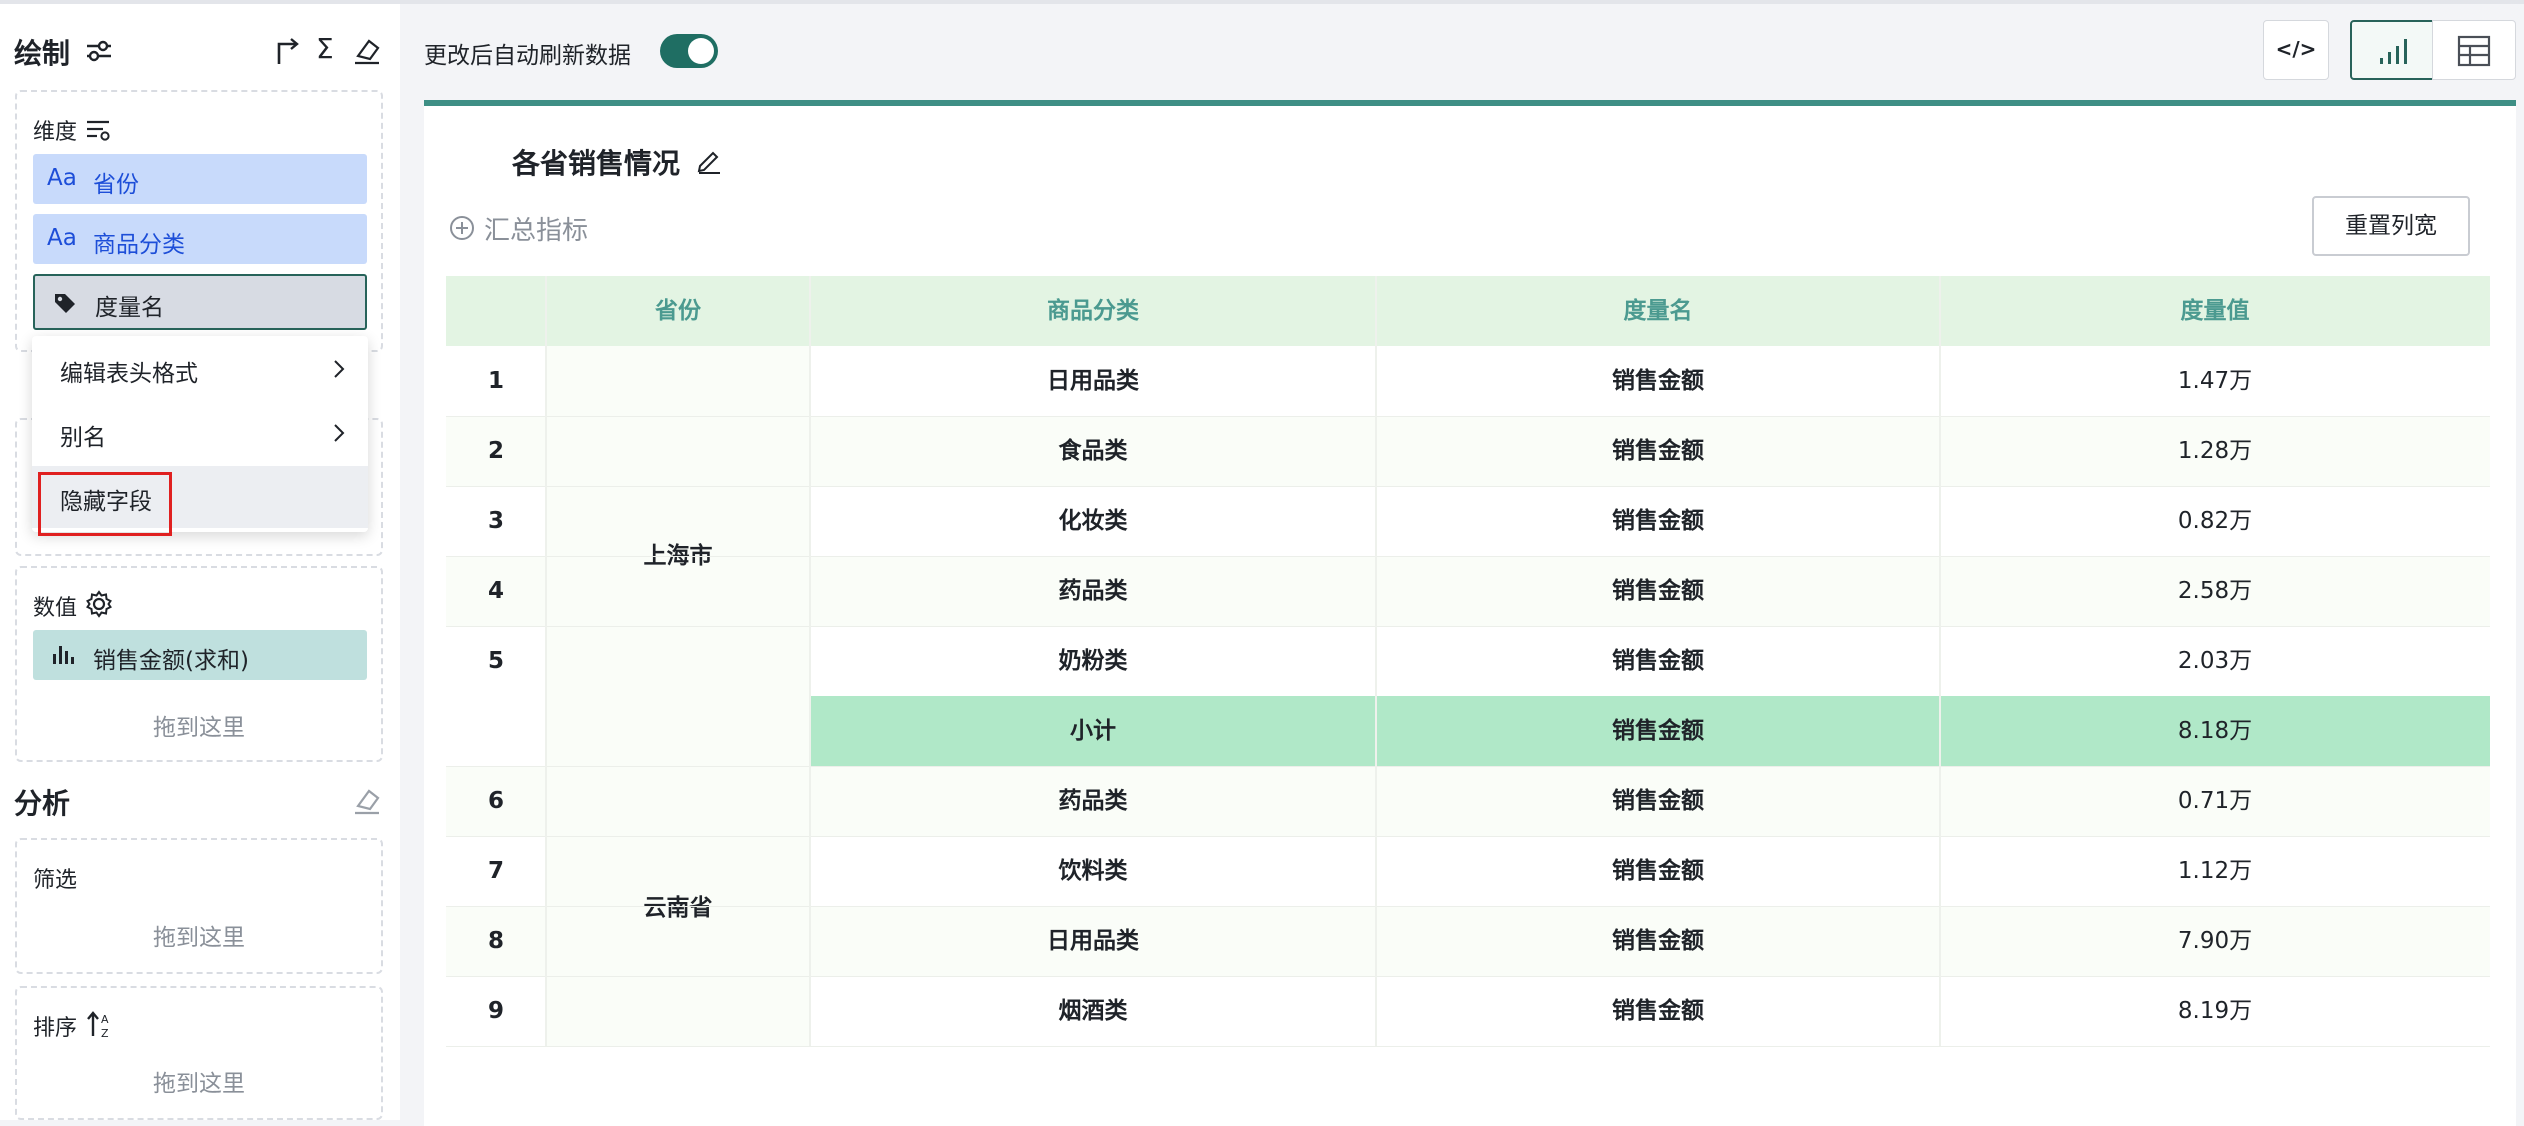  I want to click on values-label: 数值, so click(55, 608).